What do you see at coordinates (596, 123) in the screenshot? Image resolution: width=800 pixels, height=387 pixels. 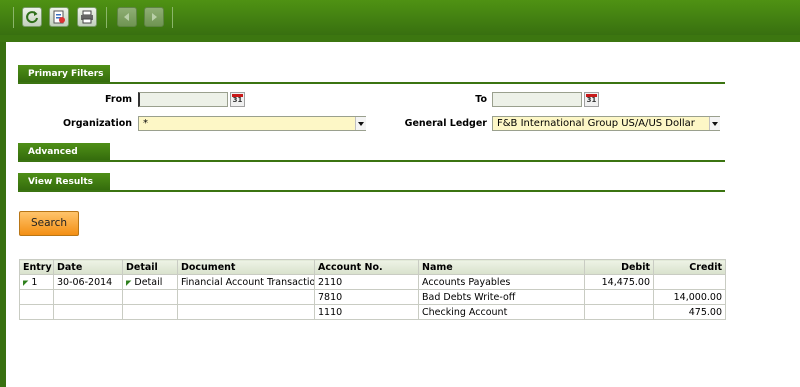 I see `general-ledger-value: F&B International Group US/A/US Dollar` at bounding box center [596, 123].